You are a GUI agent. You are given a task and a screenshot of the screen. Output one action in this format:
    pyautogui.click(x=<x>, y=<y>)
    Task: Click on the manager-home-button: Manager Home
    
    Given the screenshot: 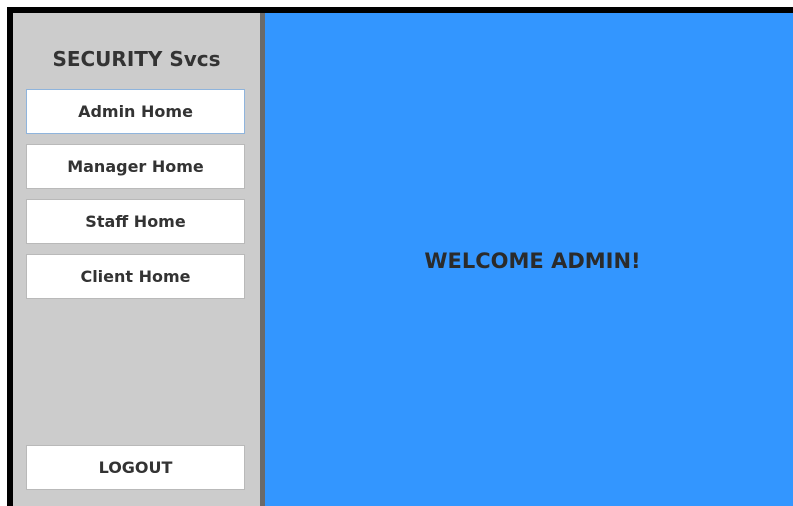 What is the action you would take?
    pyautogui.click(x=135, y=166)
    